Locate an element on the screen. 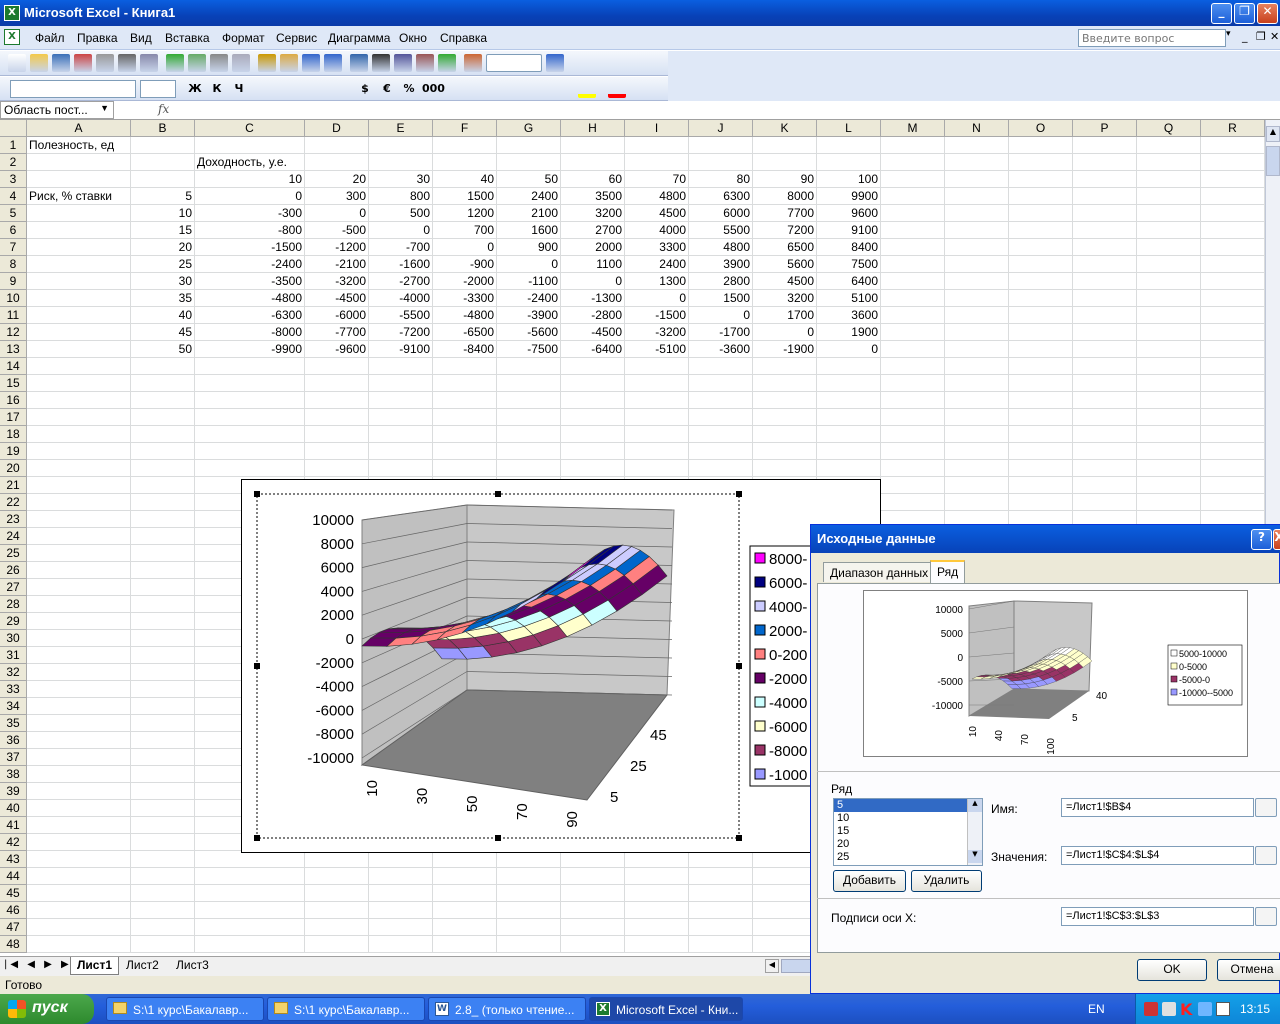 This screenshot has width=1280, height=1024. cell: 800 is located at coordinates (401, 196).